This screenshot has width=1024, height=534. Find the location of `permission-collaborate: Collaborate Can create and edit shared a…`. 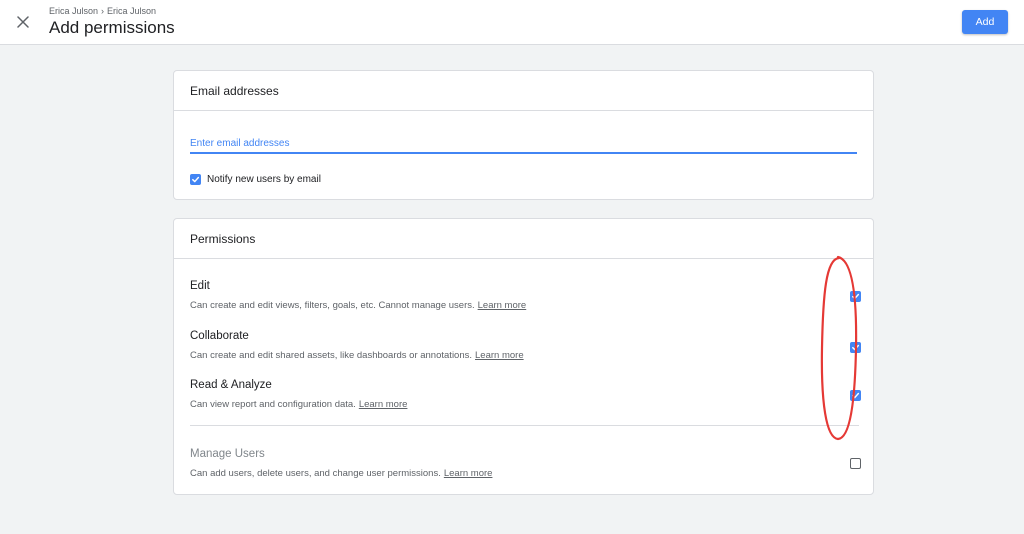

permission-collaborate: Collaborate Can create and edit shared a… is located at coordinates (525, 345).